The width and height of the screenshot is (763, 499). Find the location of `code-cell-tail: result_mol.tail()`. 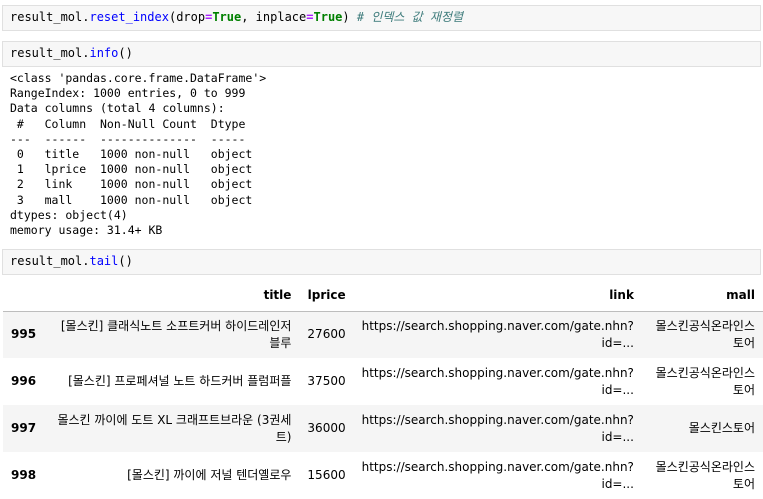

code-cell-tail: result_mol.tail() is located at coordinates (381, 262).